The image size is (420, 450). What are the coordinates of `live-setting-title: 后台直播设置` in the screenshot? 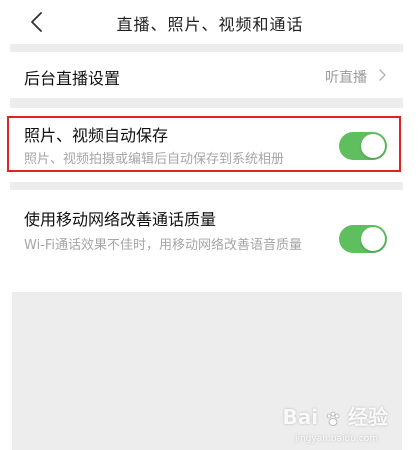 It's located at (72, 78).